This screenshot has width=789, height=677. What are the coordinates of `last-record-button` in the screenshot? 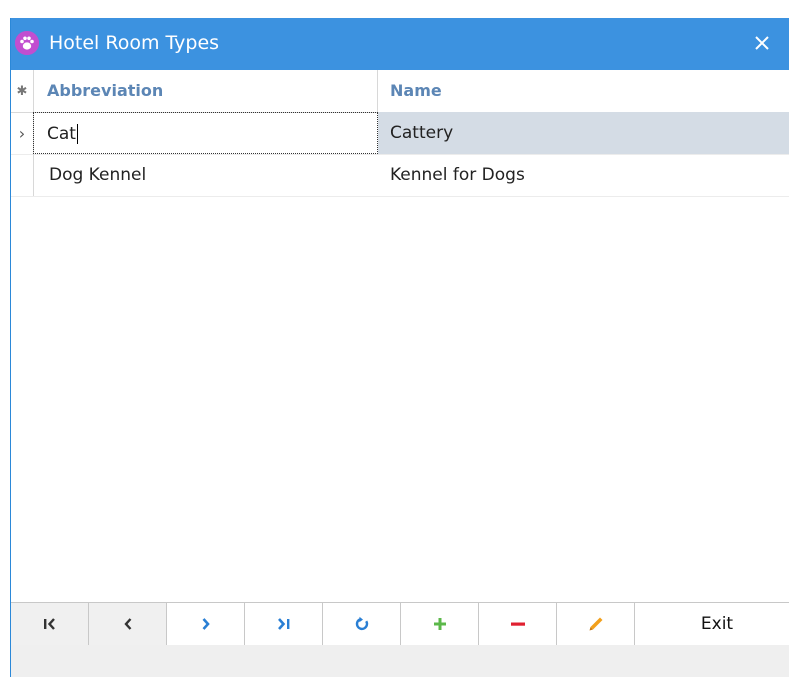 It's located at (284, 624).